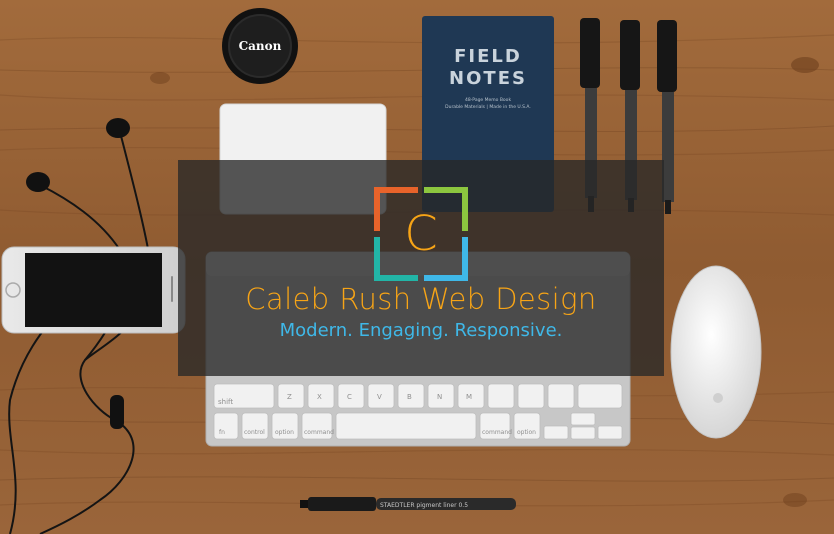 The height and width of the screenshot is (534, 834). I want to click on notebook-subtitle-line1: 48-Page Memo Book, so click(488, 100).